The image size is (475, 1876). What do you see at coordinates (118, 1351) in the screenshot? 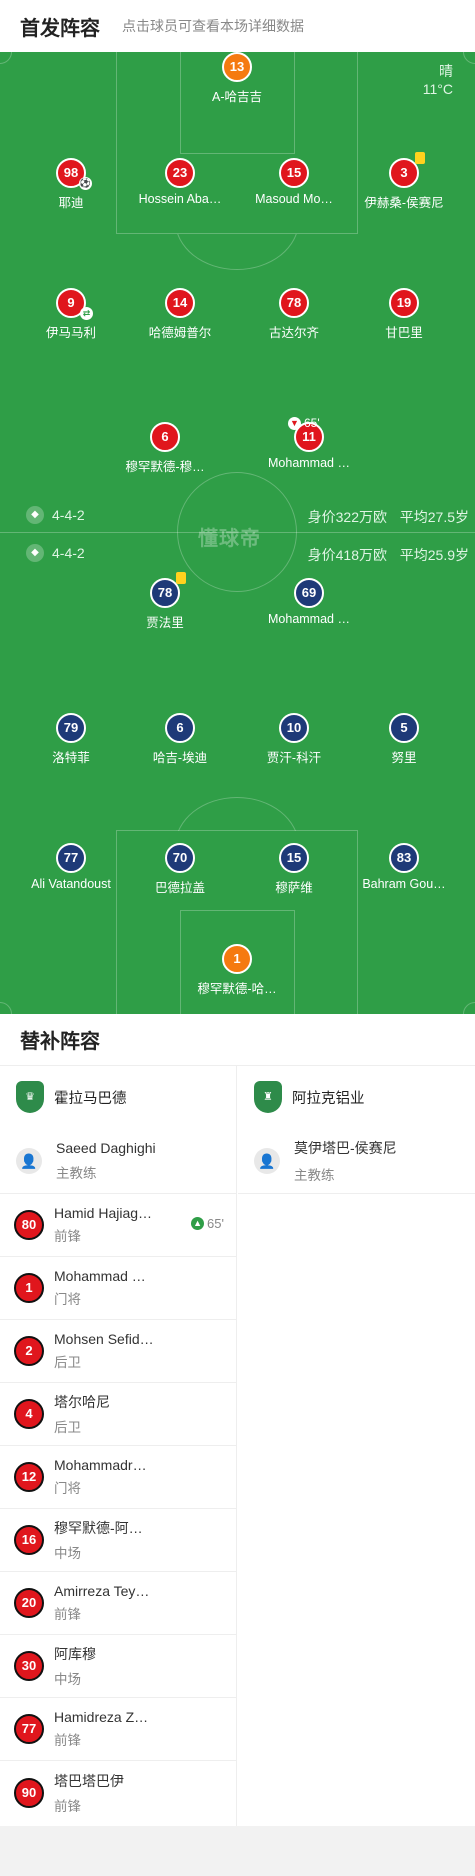
I see `sub-player-row: 2 Mohsen Sefid… 后卫` at bounding box center [118, 1351].